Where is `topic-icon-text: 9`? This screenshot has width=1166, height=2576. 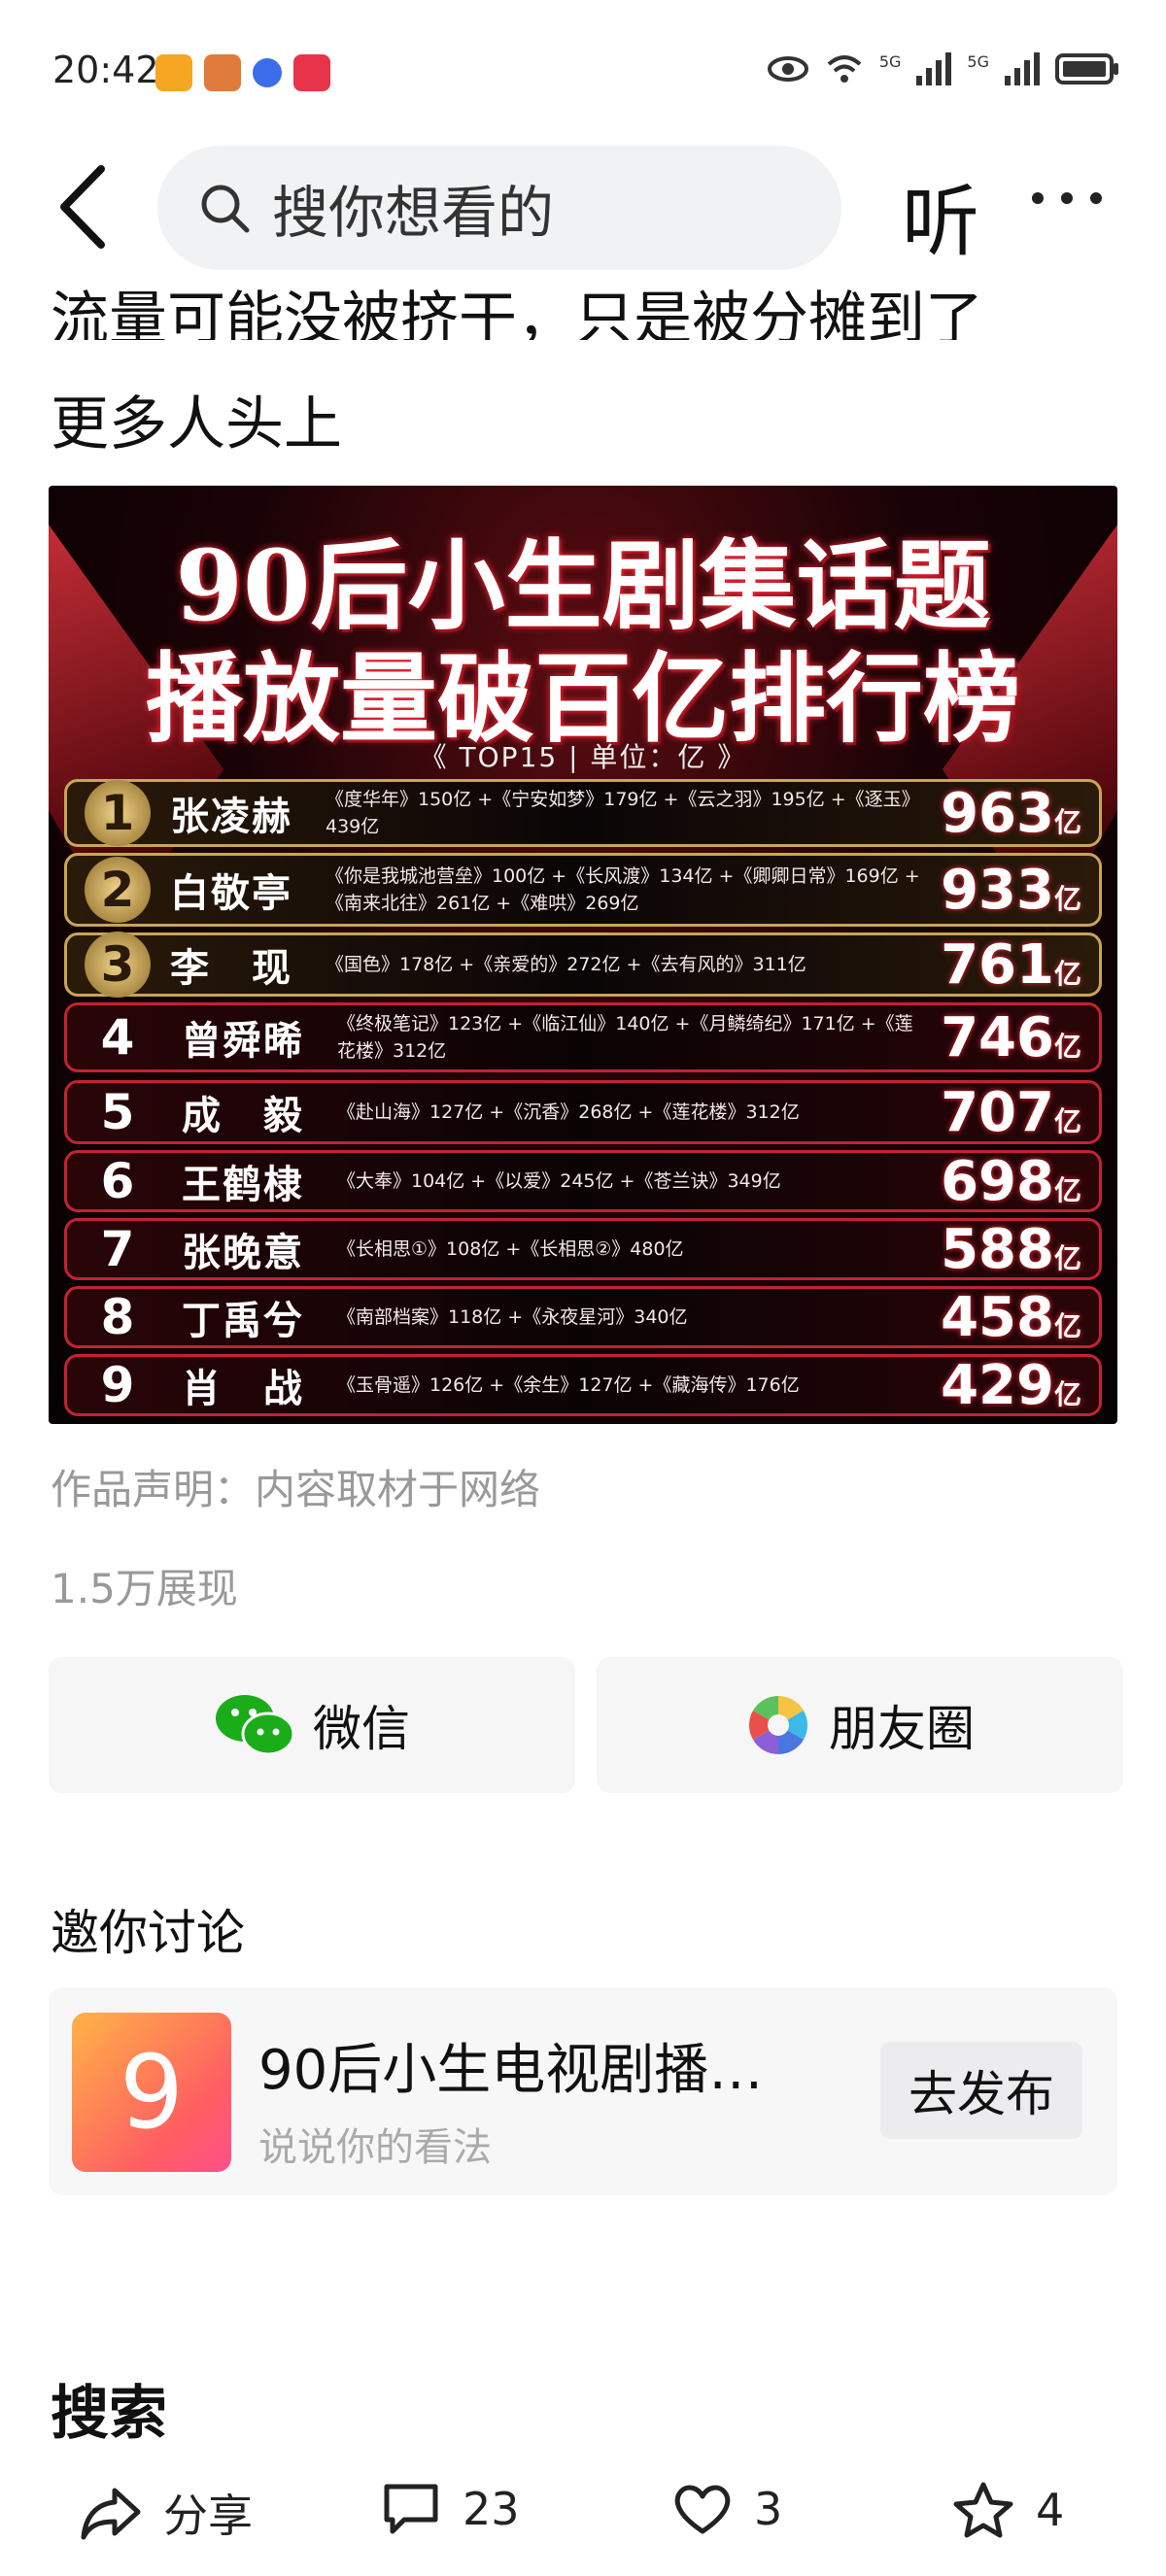 topic-icon-text: 9 is located at coordinates (152, 2092).